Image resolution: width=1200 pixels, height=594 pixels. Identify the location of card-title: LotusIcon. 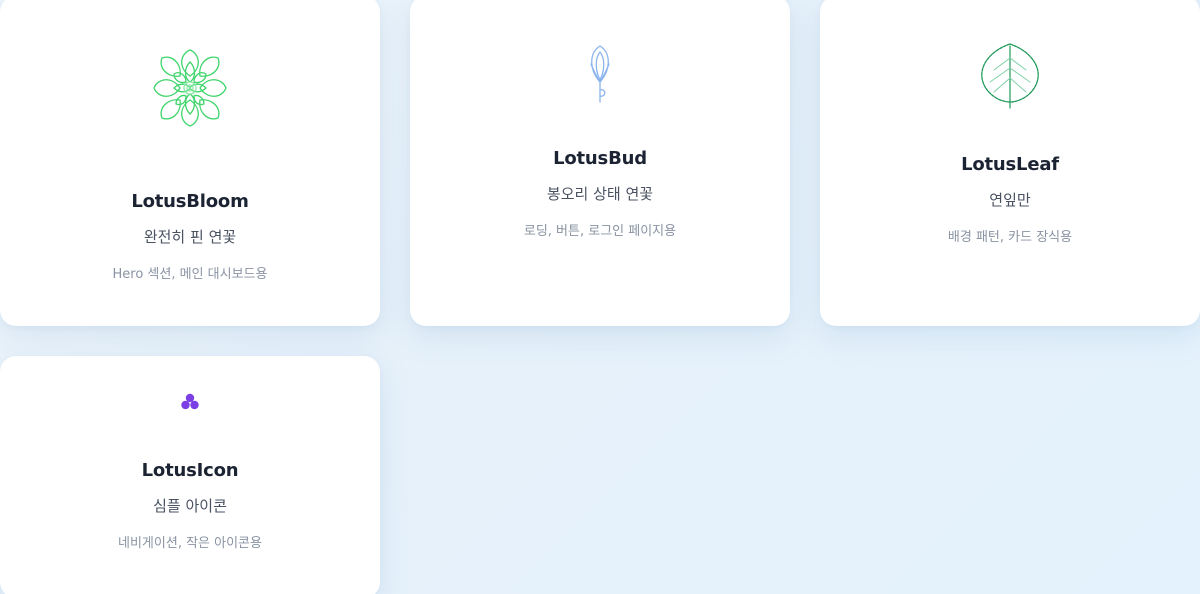
(190, 470).